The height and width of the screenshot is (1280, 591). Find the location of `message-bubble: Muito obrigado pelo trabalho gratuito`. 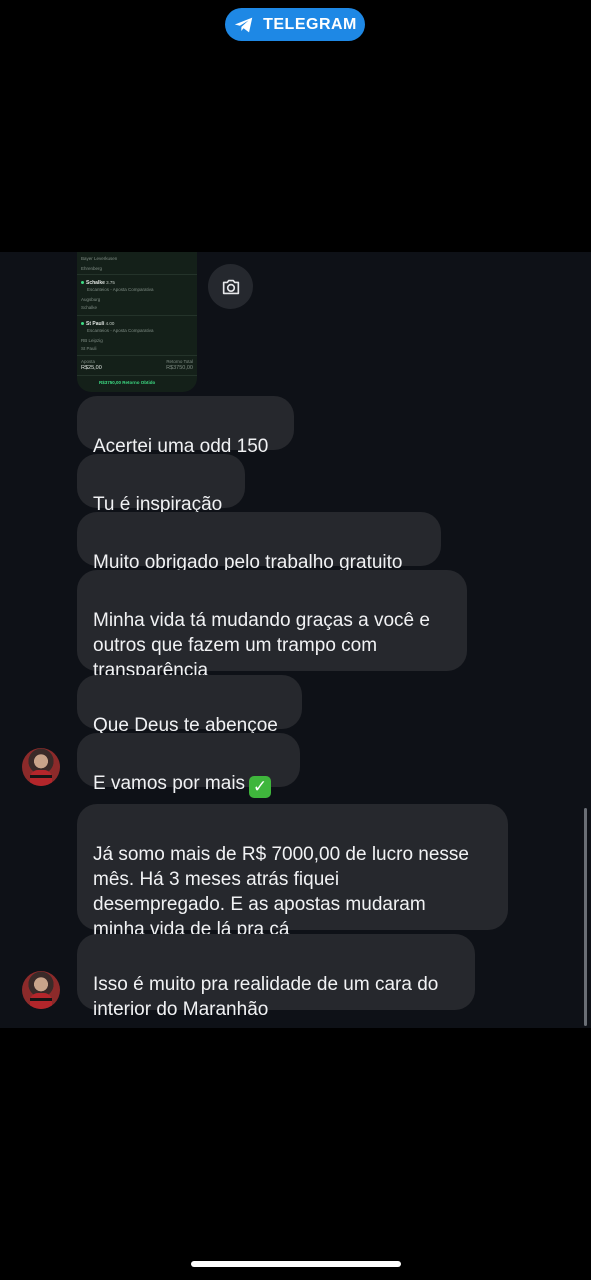

message-bubble: Muito obrigado pelo trabalho gratuito is located at coordinates (259, 542).